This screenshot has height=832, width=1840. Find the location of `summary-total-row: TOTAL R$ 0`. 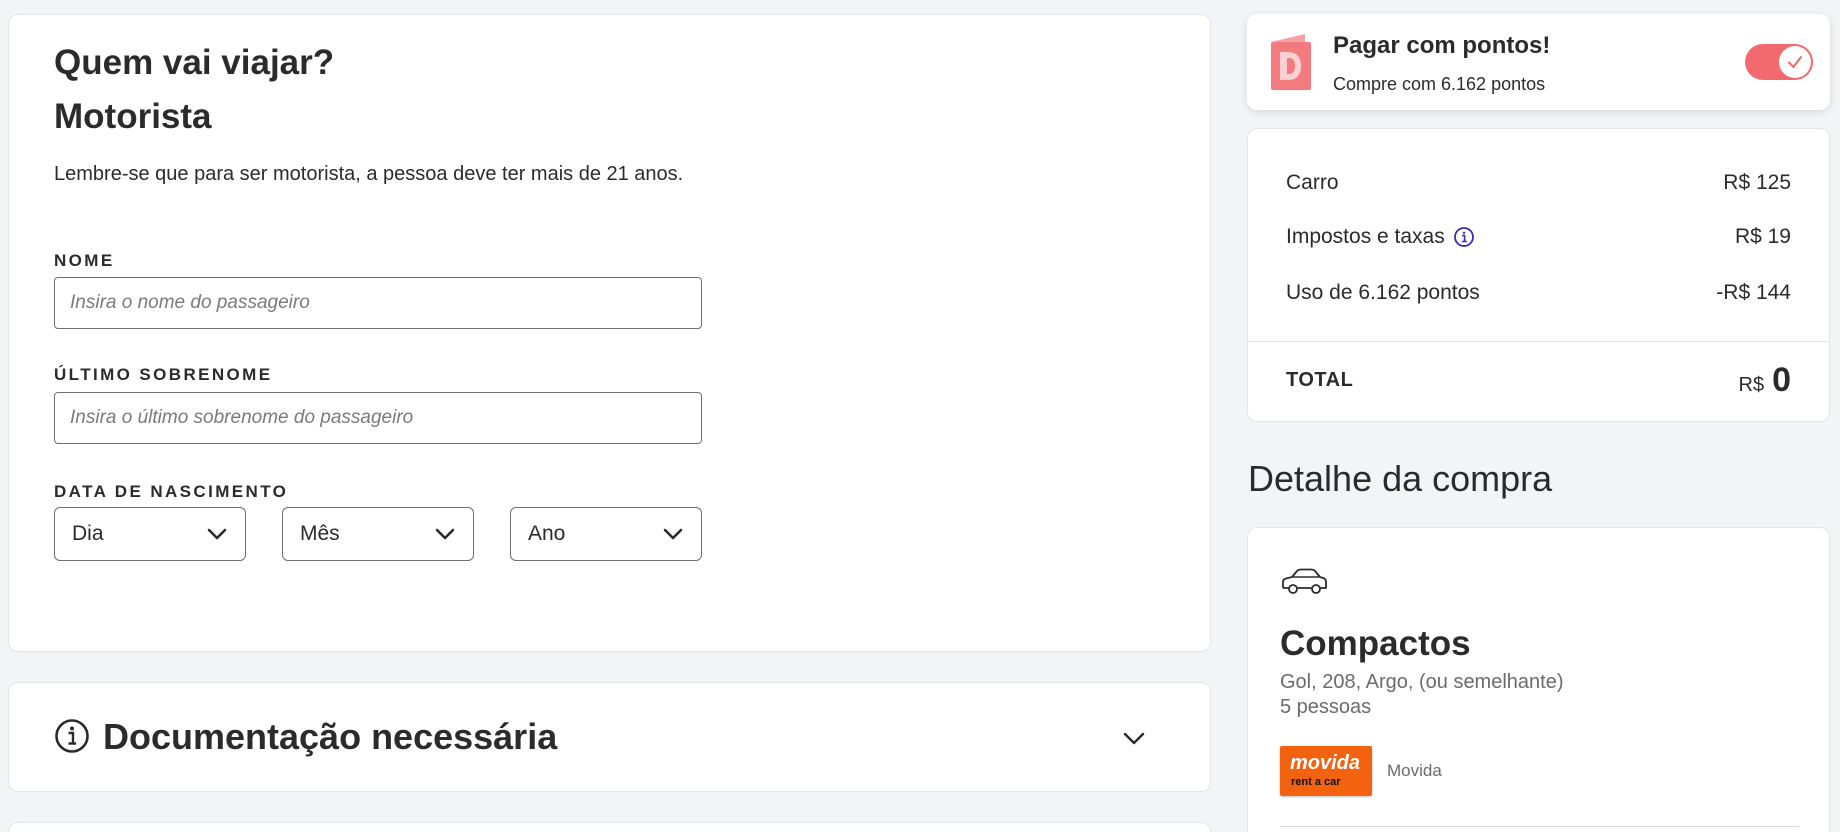

summary-total-row: TOTAL R$ 0 is located at coordinates (1538, 380).